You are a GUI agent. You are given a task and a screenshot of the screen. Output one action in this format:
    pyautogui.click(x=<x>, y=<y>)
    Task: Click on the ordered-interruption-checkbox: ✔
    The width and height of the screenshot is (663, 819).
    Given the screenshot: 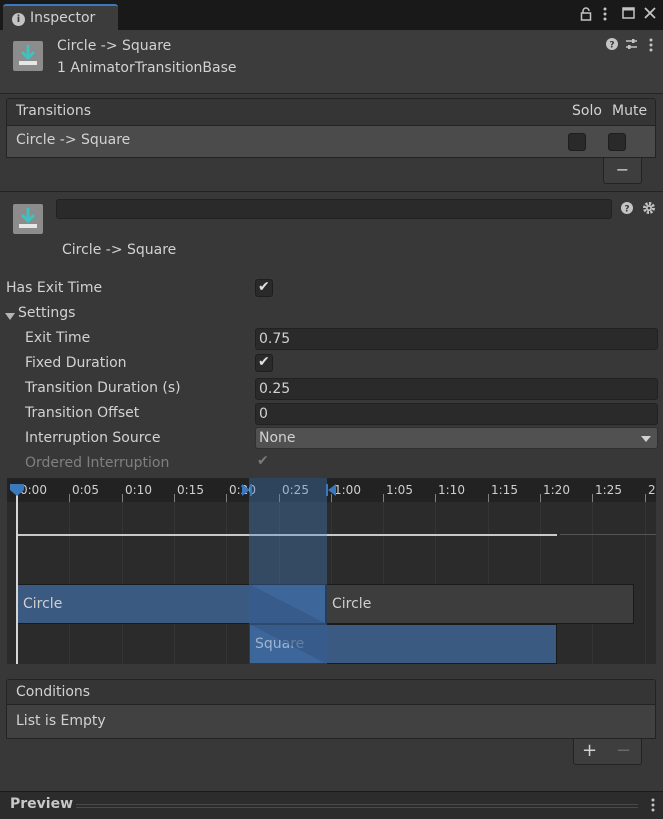 What is the action you would take?
    pyautogui.click(x=263, y=461)
    